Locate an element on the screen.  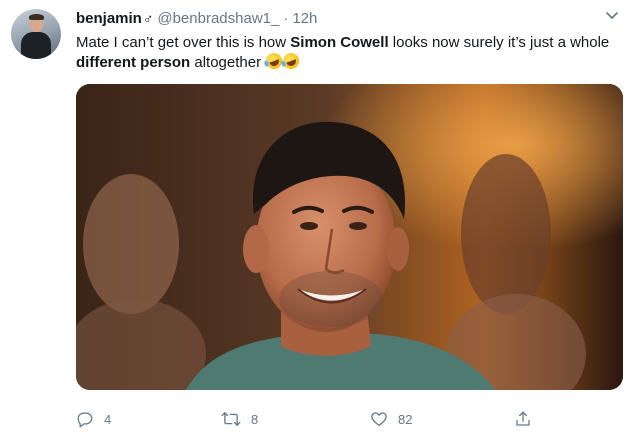
tweet-actions: 4 8 82 is located at coordinates (311, 419).